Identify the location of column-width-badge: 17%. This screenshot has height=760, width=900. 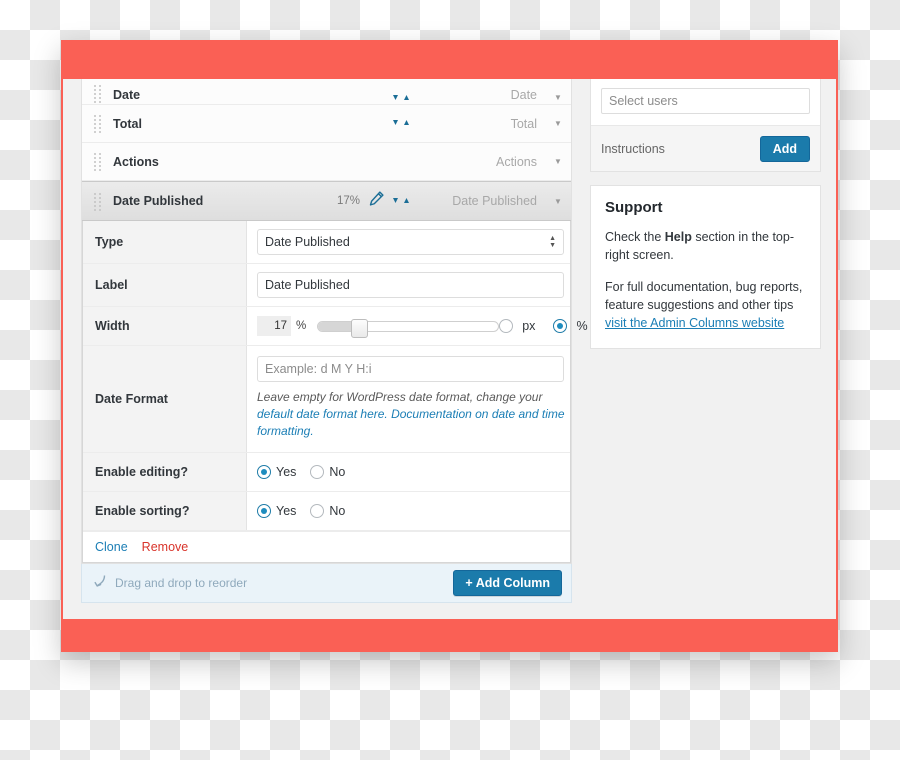
(348, 201).